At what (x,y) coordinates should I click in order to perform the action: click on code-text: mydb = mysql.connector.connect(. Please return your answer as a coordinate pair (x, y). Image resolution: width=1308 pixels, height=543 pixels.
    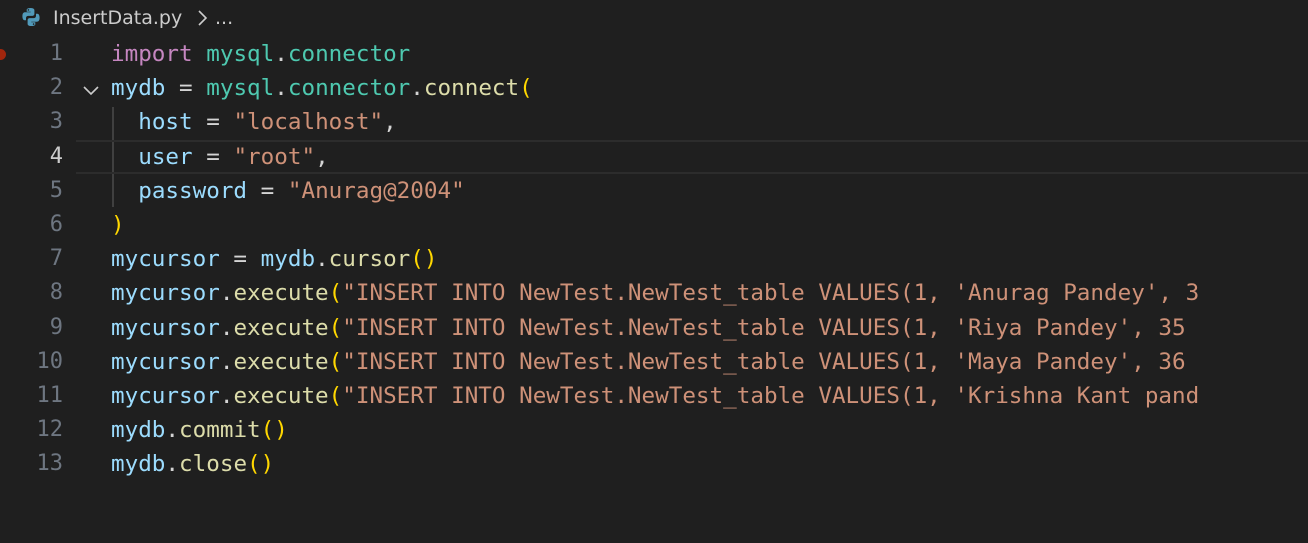
    Looking at the image, I should click on (322, 88).